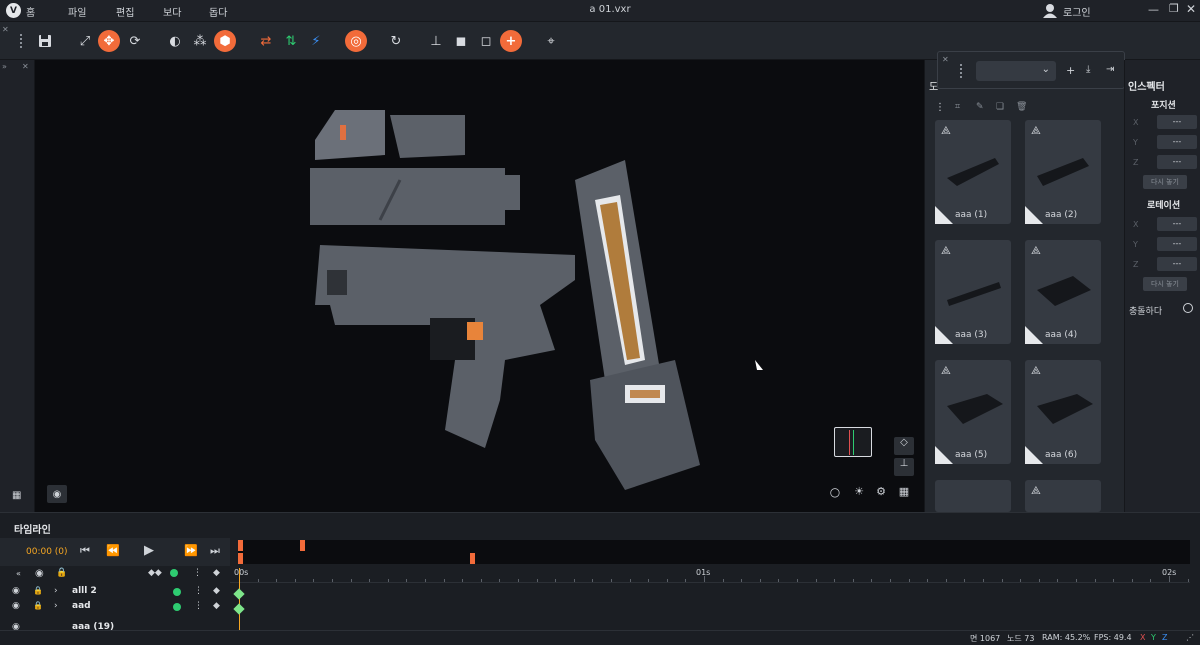 This screenshot has height=645, width=1200. Describe the element at coordinates (1190, 637) in the screenshot. I see `resize-grip-icon: ⋰` at that location.